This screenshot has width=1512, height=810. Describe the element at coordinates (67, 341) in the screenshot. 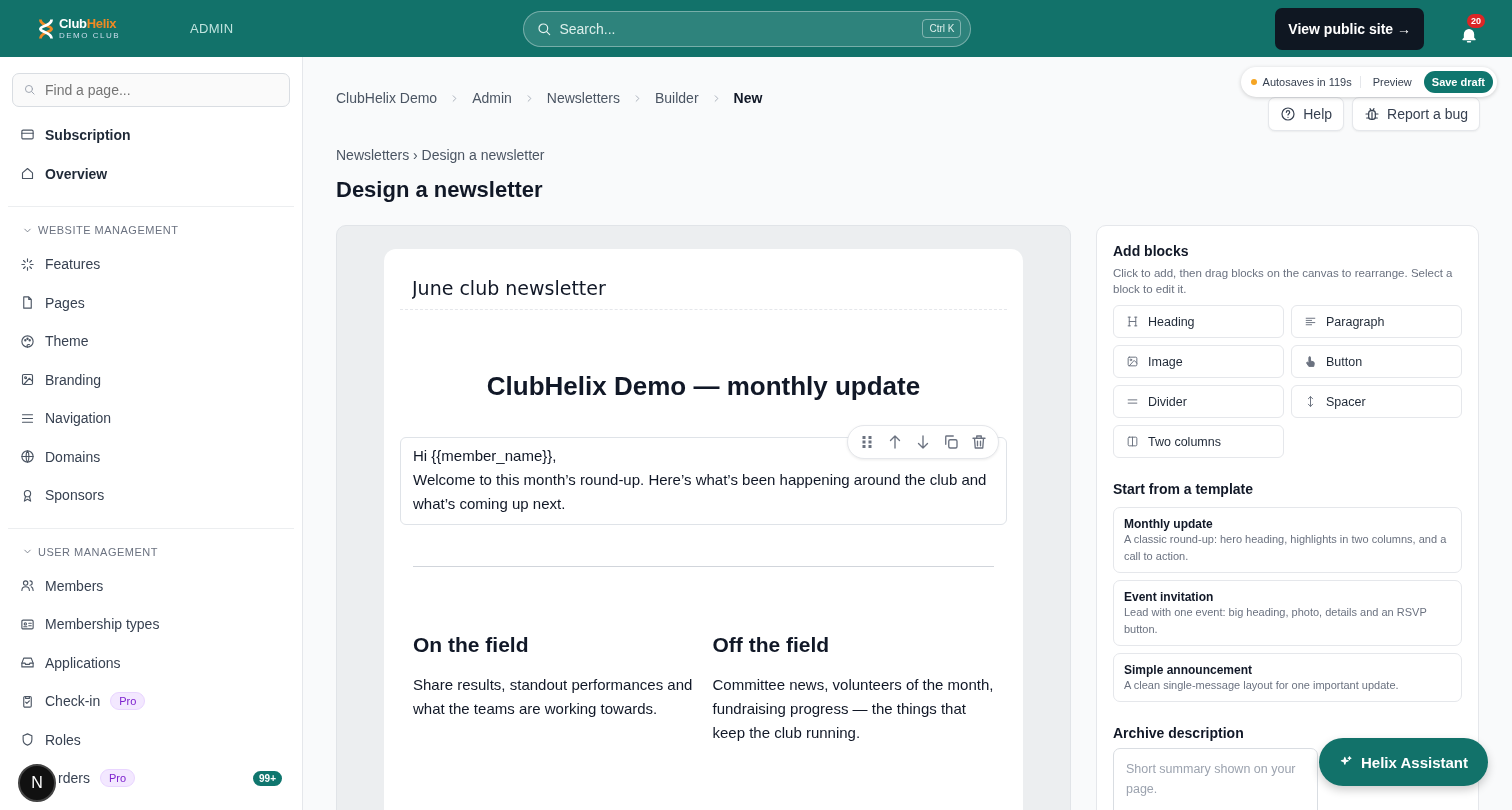

I see `sidebar-item-label: Theme` at that location.